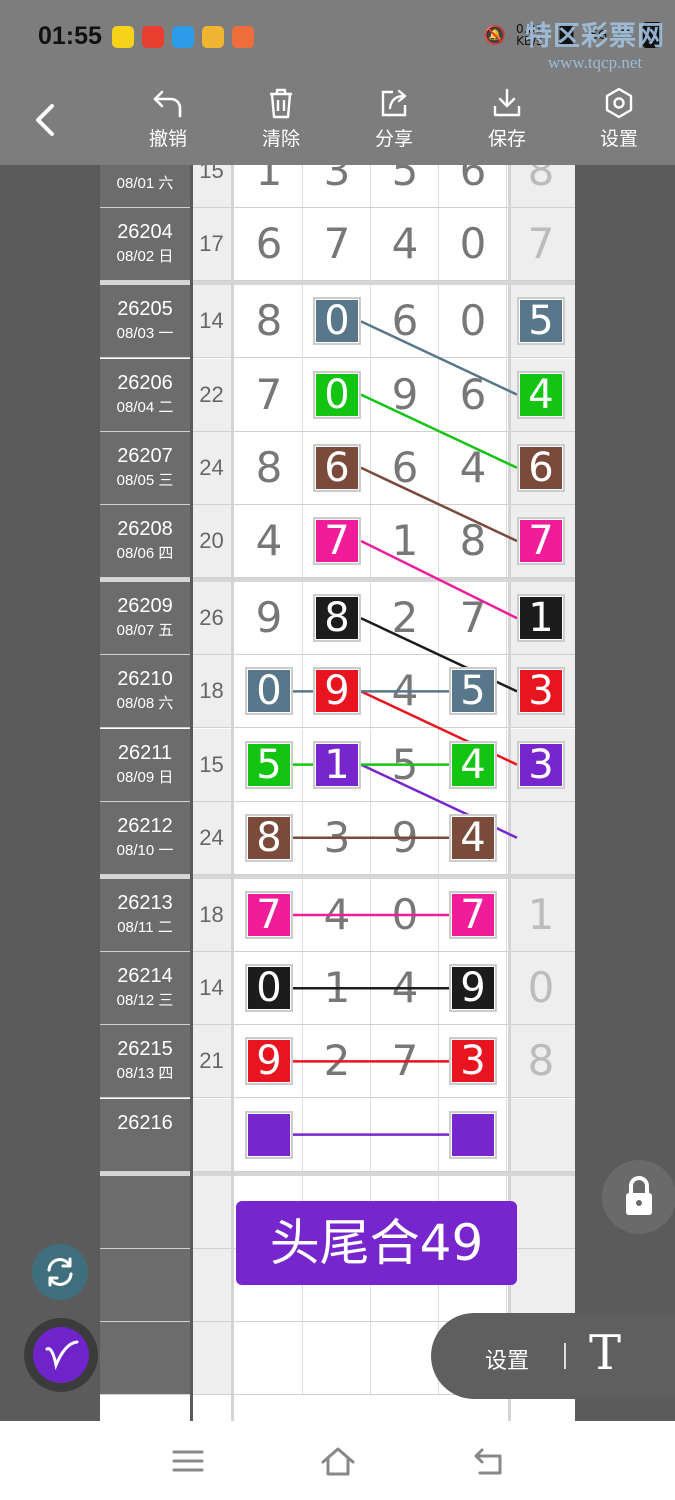 The image size is (675, 1500). What do you see at coordinates (488, 1461) in the screenshot?
I see `back-nav-icon` at bounding box center [488, 1461].